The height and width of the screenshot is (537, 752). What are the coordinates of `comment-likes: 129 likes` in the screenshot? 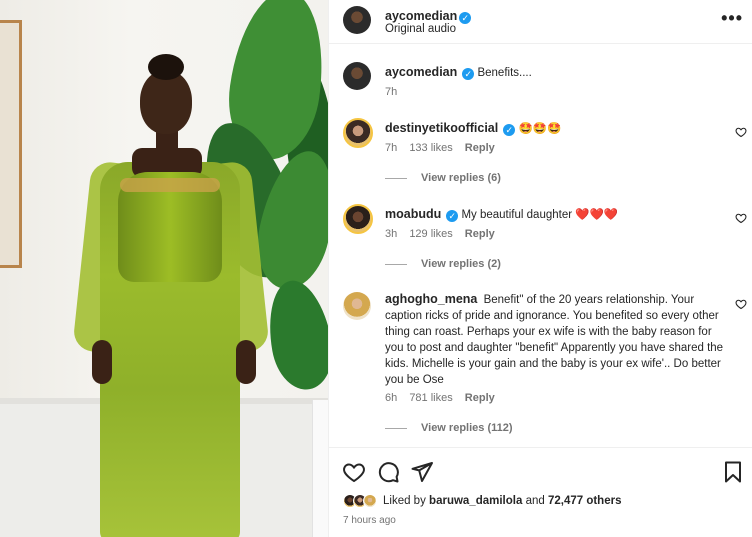 It's located at (430, 234).